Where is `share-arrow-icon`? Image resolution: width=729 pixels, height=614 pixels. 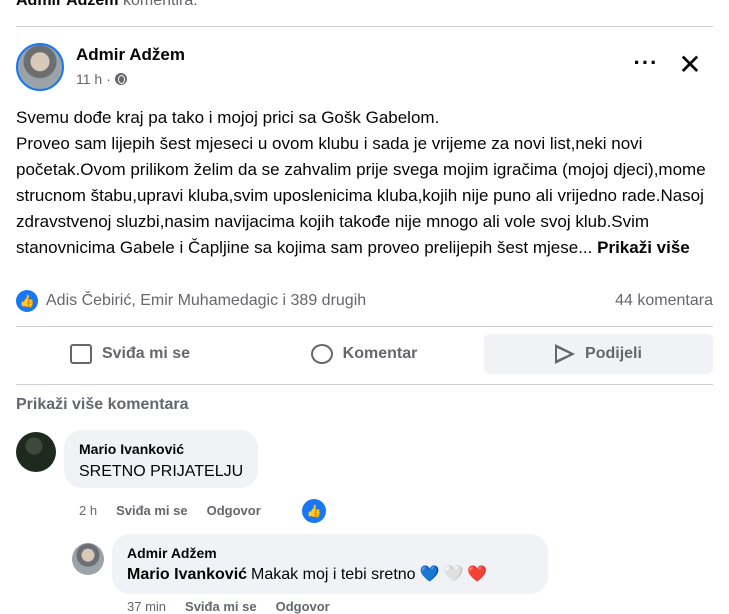
share-arrow-icon is located at coordinates (565, 354).